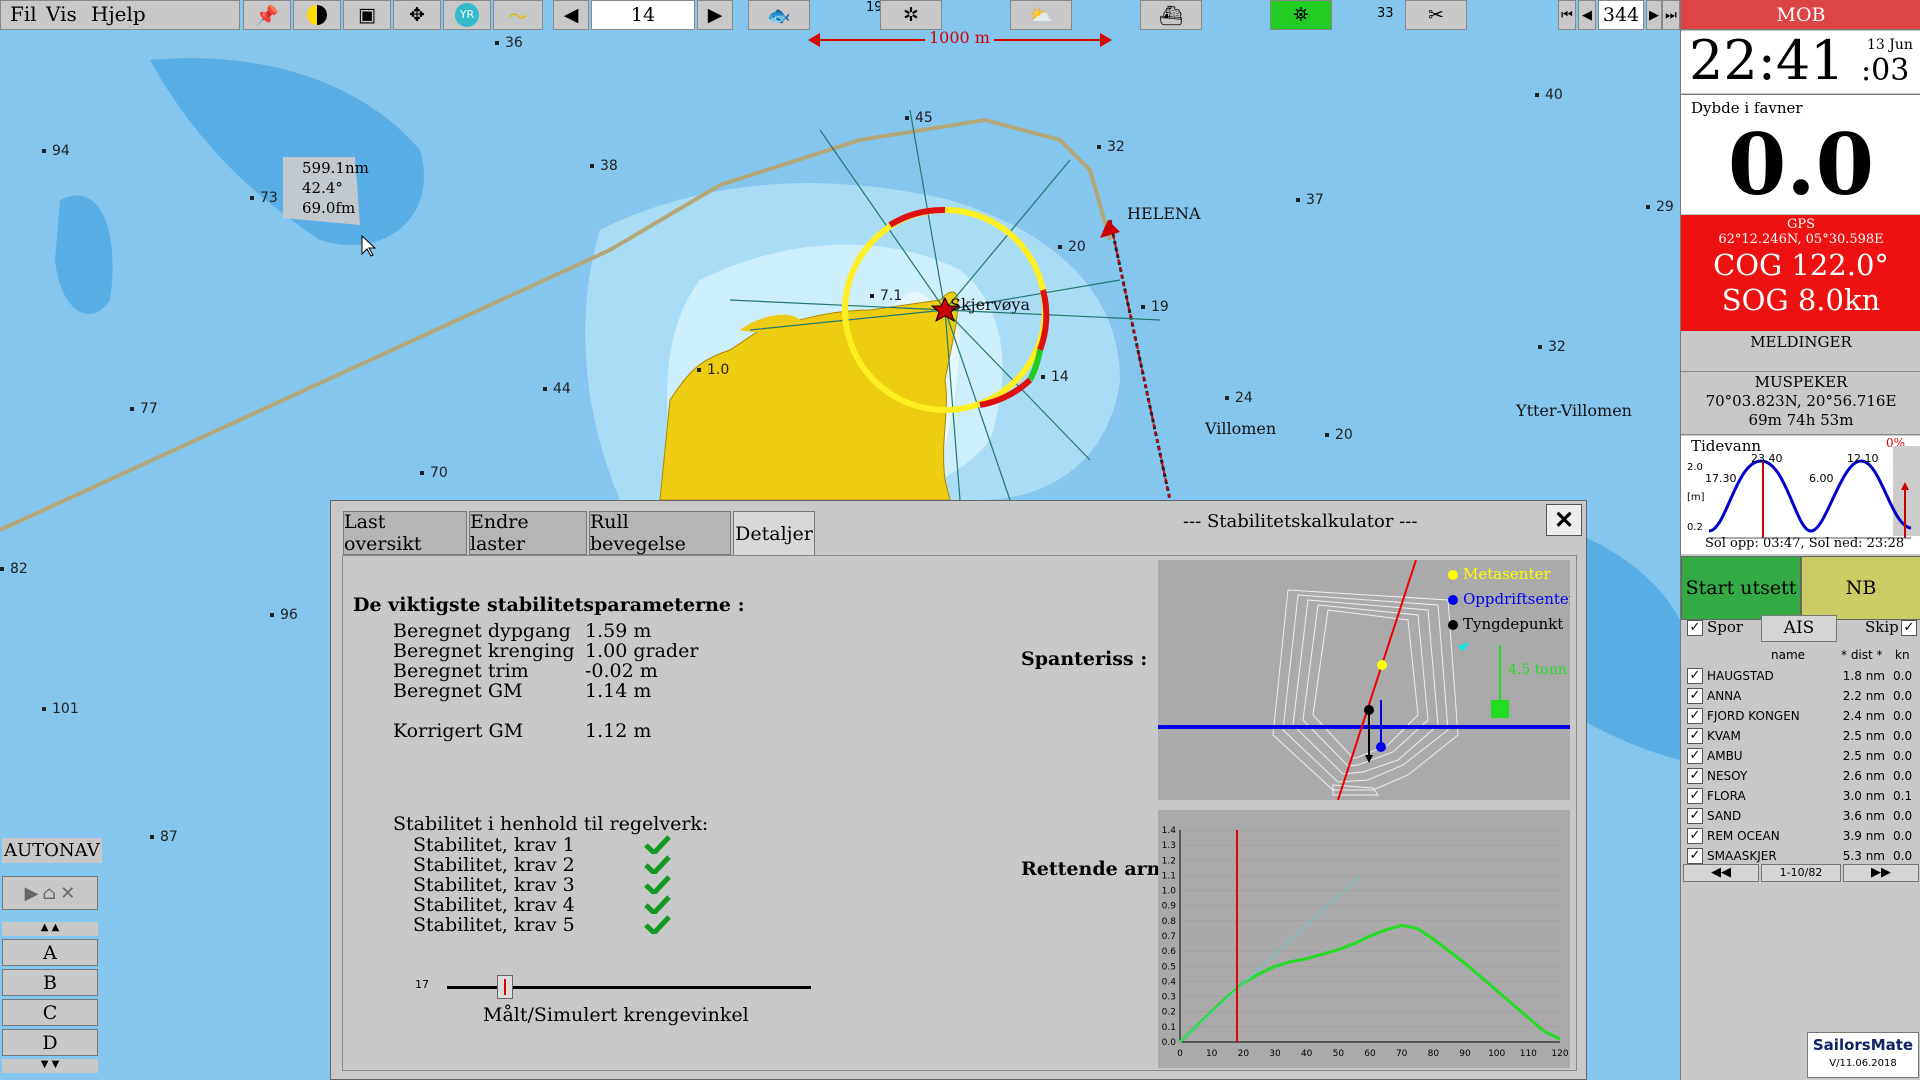 This screenshot has width=1920, height=1080. I want to click on day-night-icon, so click(317, 15).